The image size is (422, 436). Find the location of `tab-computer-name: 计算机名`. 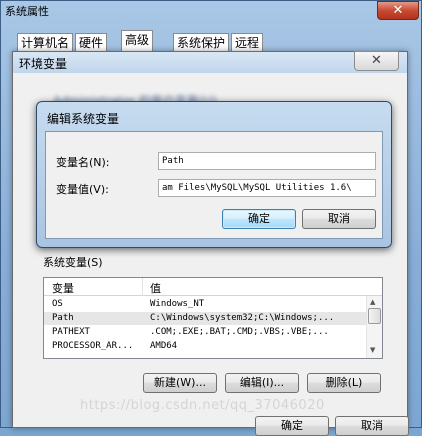

tab-computer-name: 计算机名 is located at coordinates (45, 42).